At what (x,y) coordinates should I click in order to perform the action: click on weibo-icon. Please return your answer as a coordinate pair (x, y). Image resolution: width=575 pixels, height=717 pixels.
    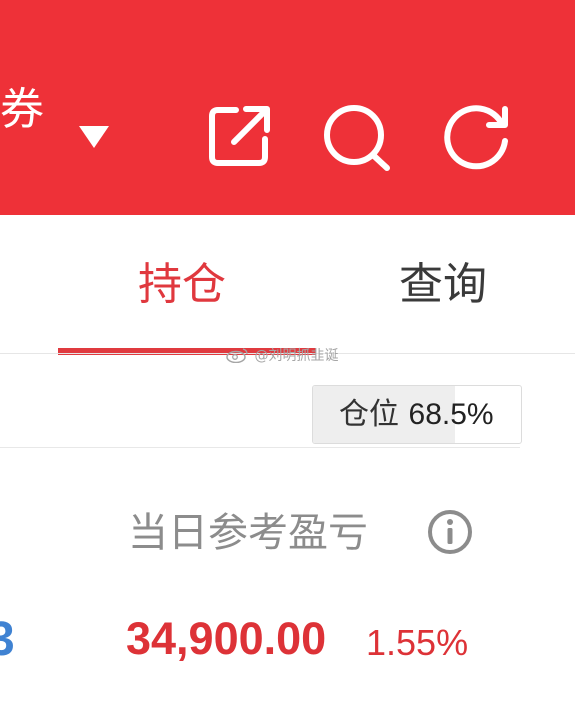
    Looking at the image, I should click on (237, 355).